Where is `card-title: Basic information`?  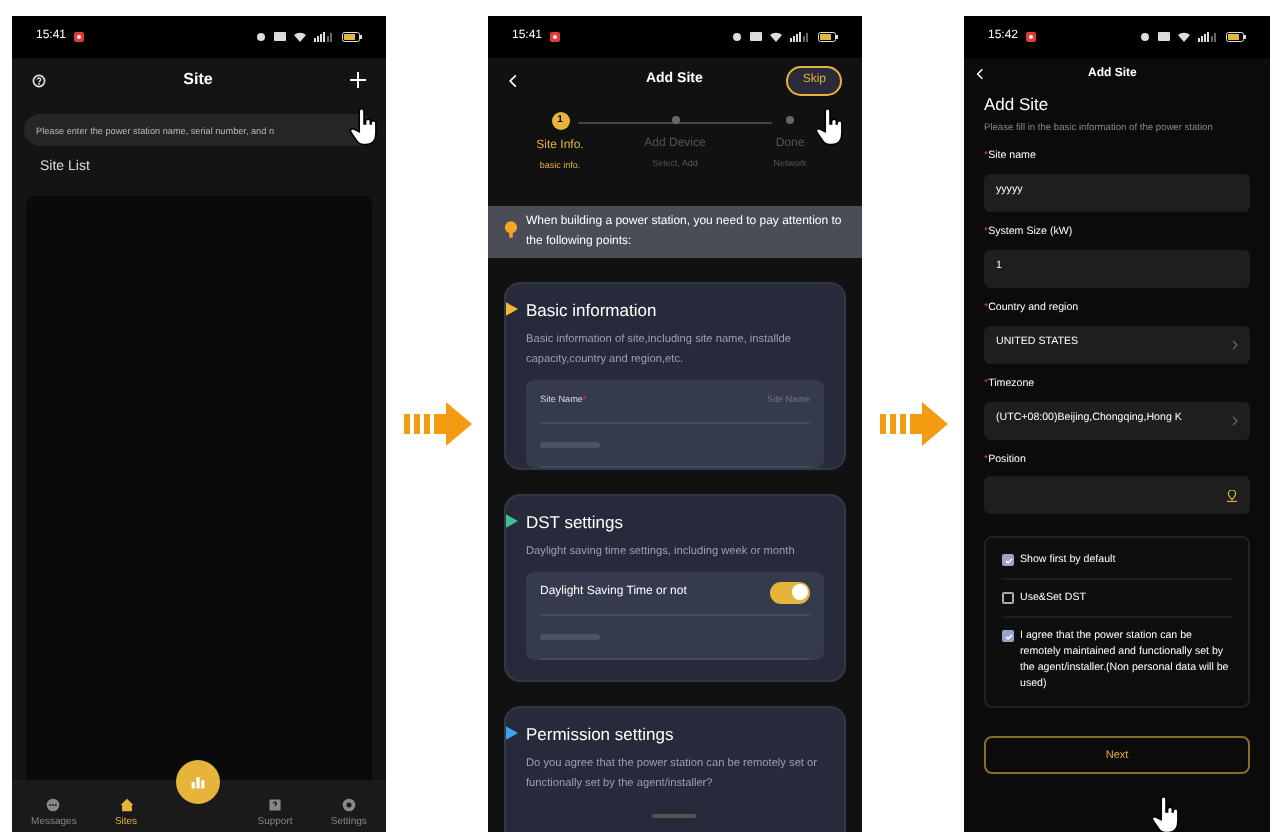 card-title: Basic information is located at coordinates (592, 311).